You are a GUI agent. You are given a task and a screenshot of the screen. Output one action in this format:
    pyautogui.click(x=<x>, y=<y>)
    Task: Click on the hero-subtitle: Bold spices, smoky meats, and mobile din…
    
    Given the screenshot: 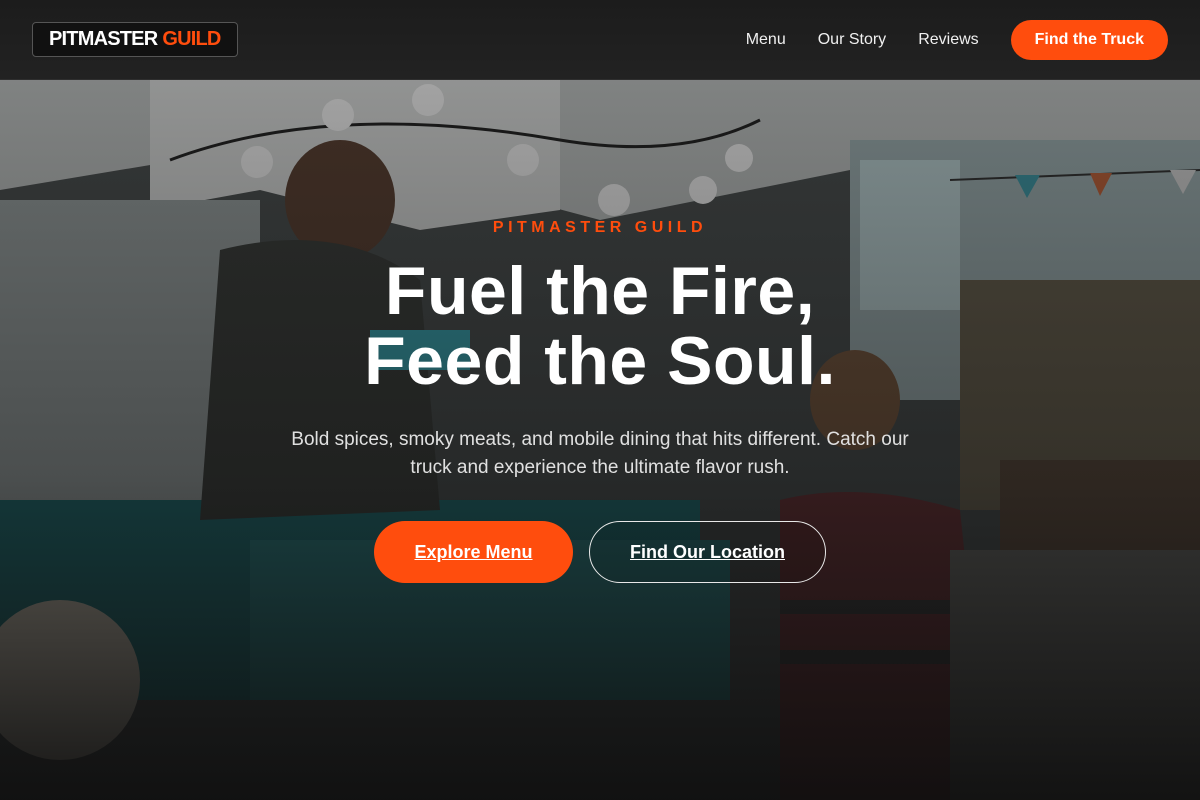 What is the action you would take?
    pyautogui.click(x=600, y=453)
    